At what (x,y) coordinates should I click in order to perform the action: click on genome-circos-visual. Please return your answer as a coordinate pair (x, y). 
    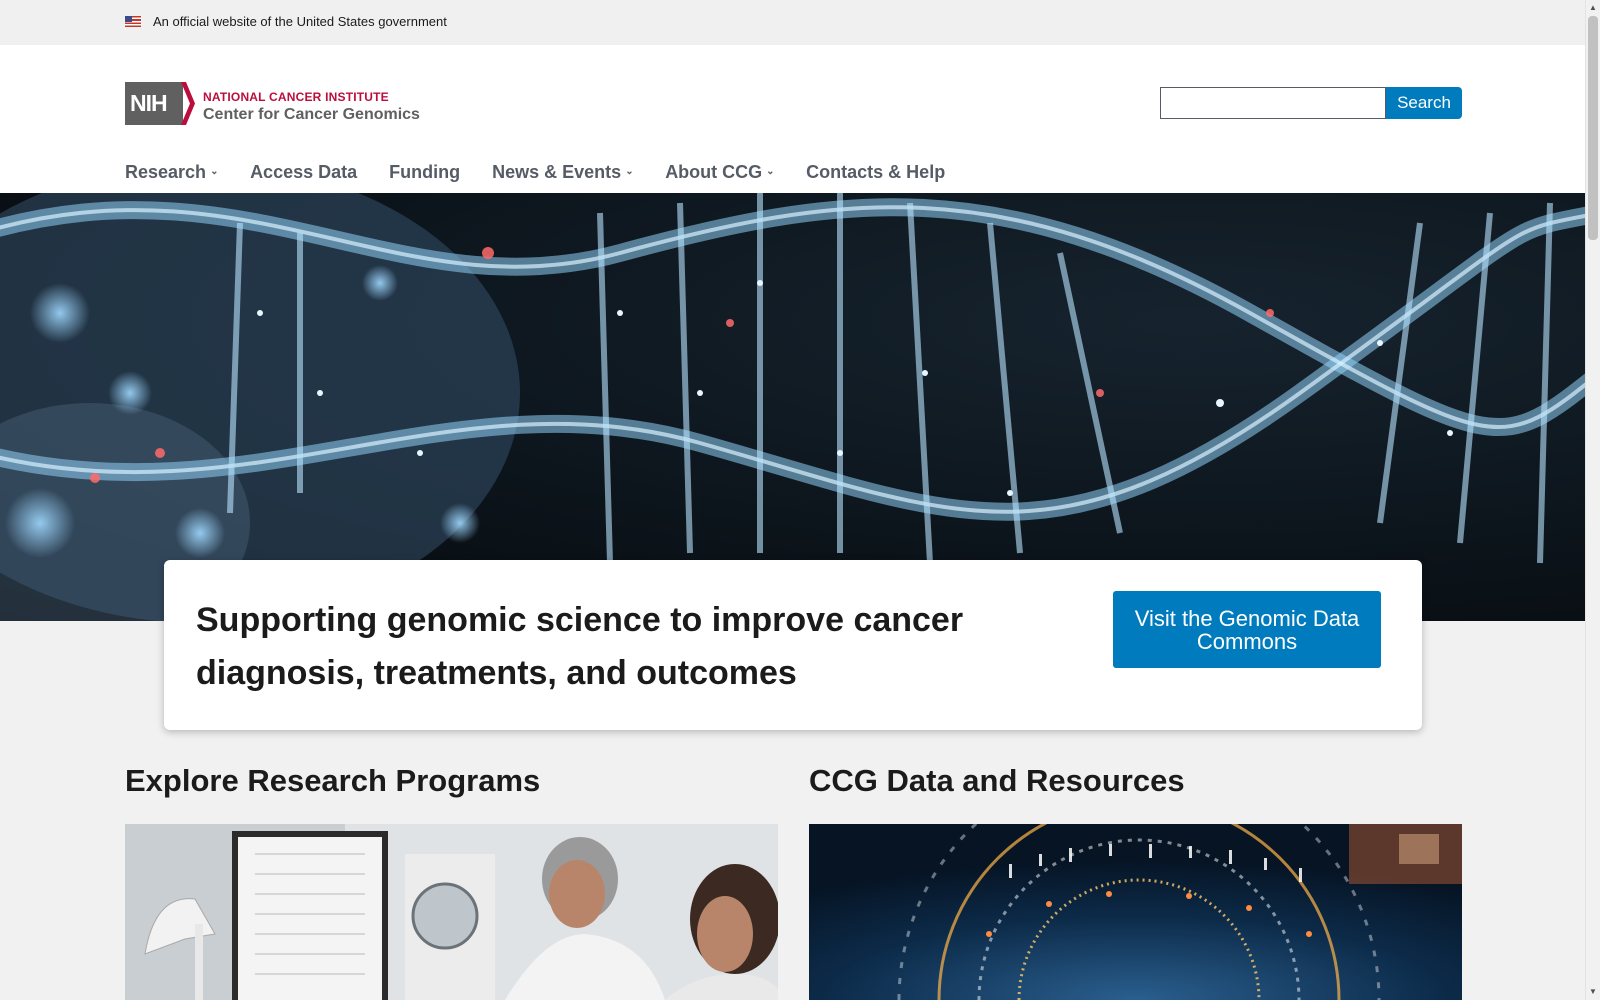
    Looking at the image, I should click on (1135, 912).